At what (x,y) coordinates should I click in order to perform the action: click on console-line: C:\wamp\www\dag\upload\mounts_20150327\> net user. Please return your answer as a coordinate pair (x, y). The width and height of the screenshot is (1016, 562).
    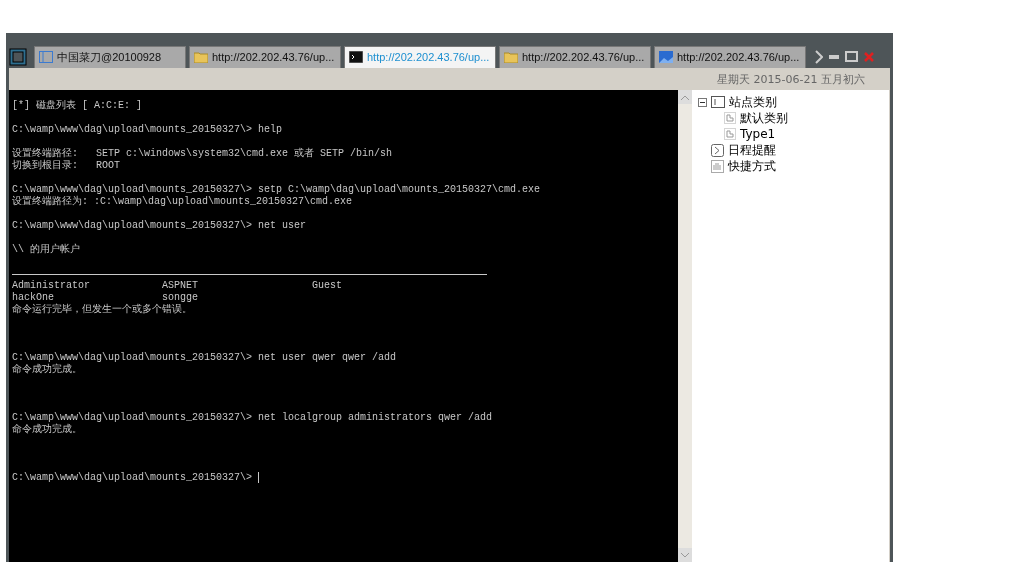
    Looking at the image, I should click on (159, 225).